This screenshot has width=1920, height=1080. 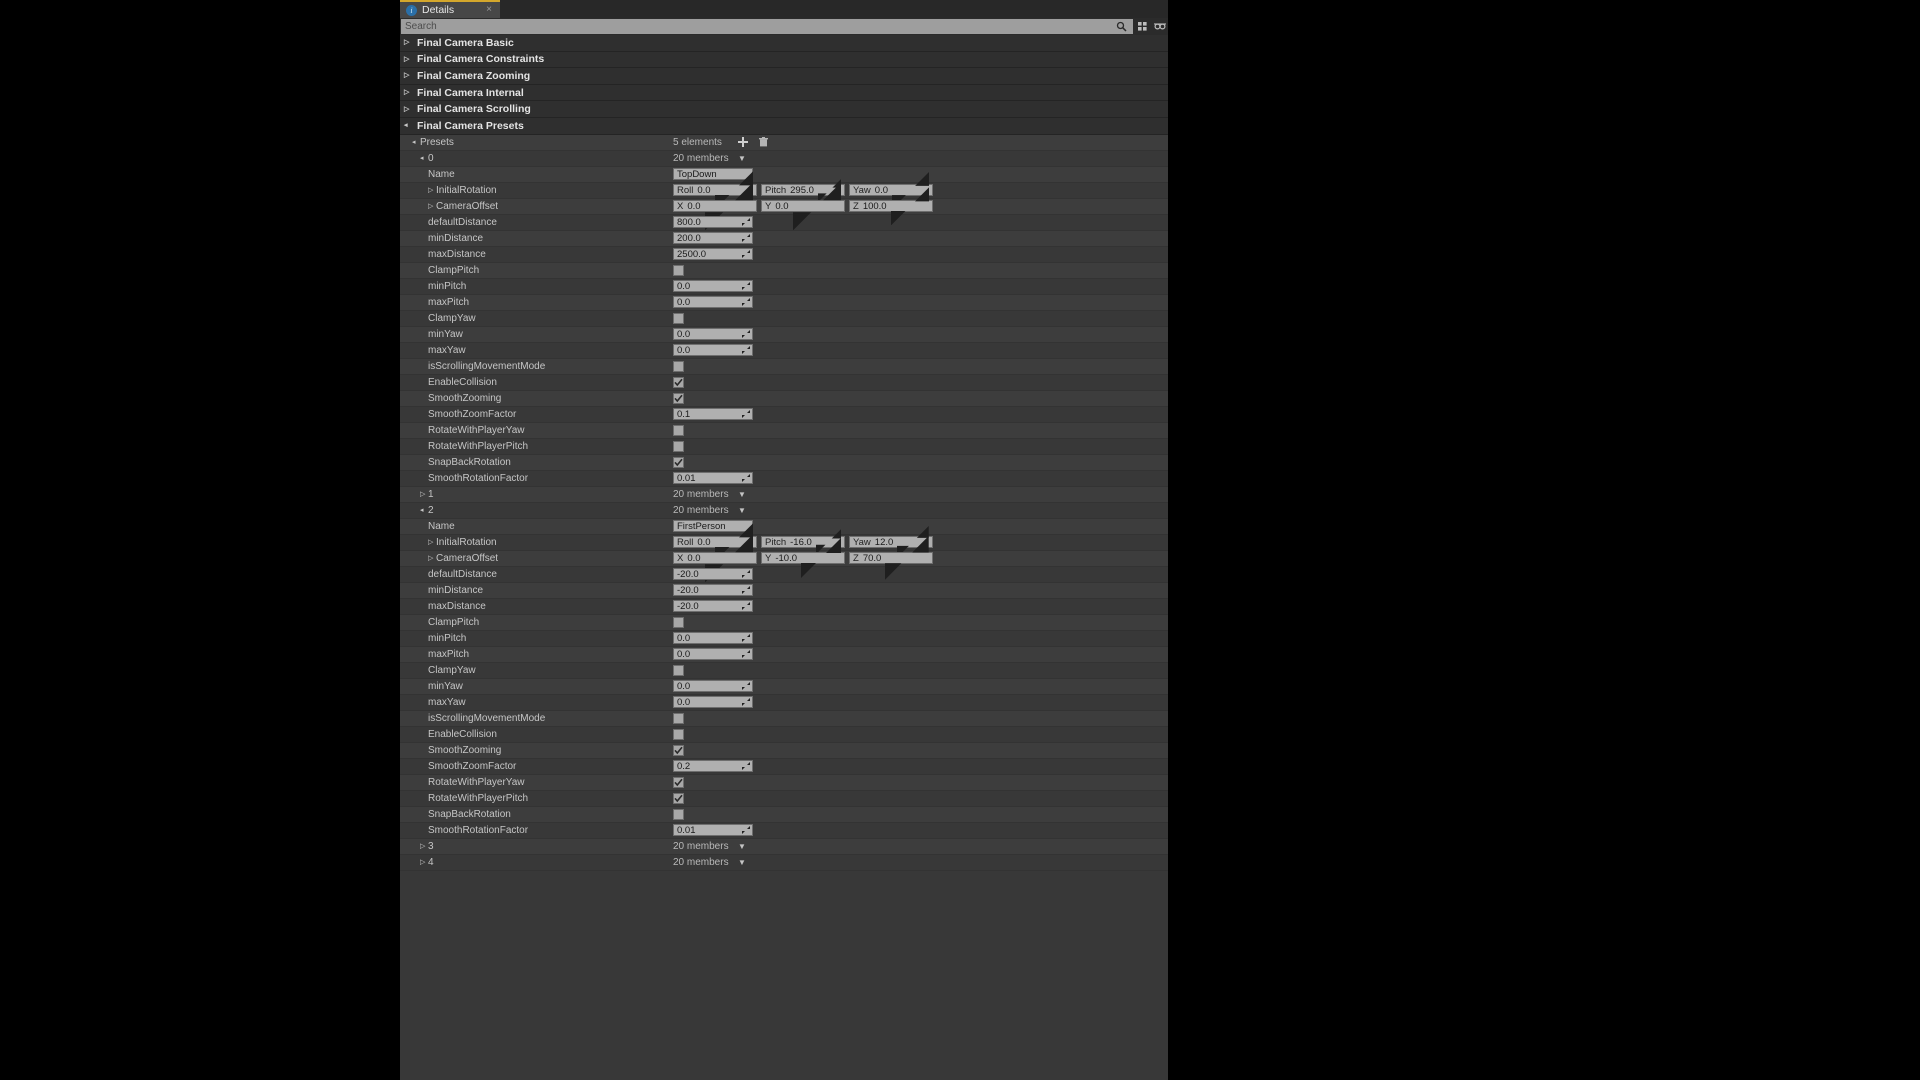 I want to click on search-icon, so click(x=1121, y=26).